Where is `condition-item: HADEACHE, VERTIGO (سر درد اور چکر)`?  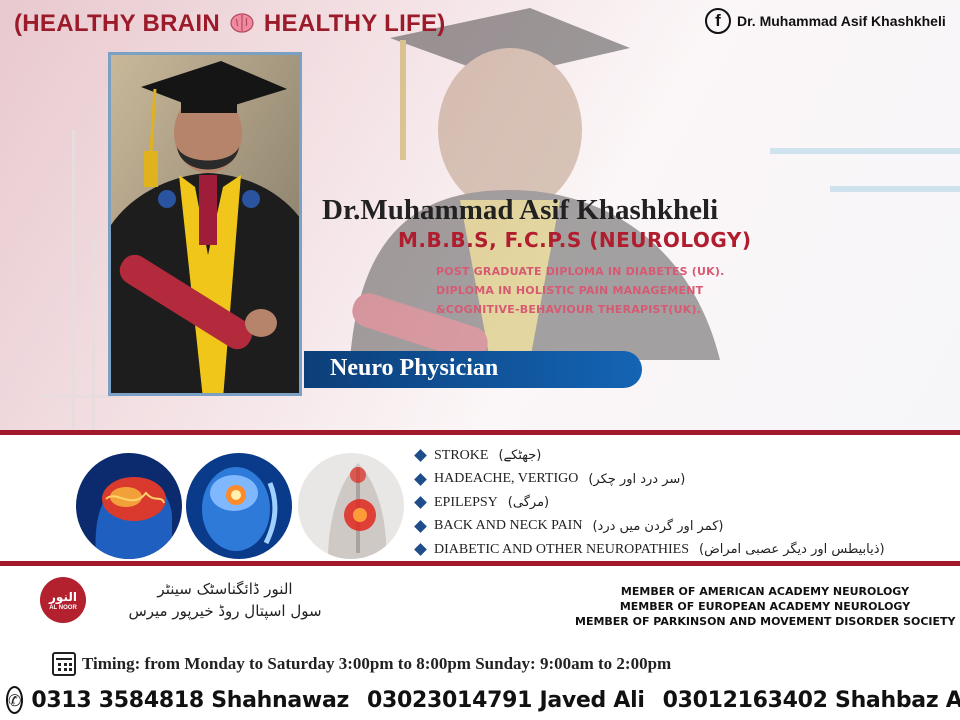 condition-item: HADEACHE, VERTIGO (سر درد اور چکر) is located at coordinates (649, 480).